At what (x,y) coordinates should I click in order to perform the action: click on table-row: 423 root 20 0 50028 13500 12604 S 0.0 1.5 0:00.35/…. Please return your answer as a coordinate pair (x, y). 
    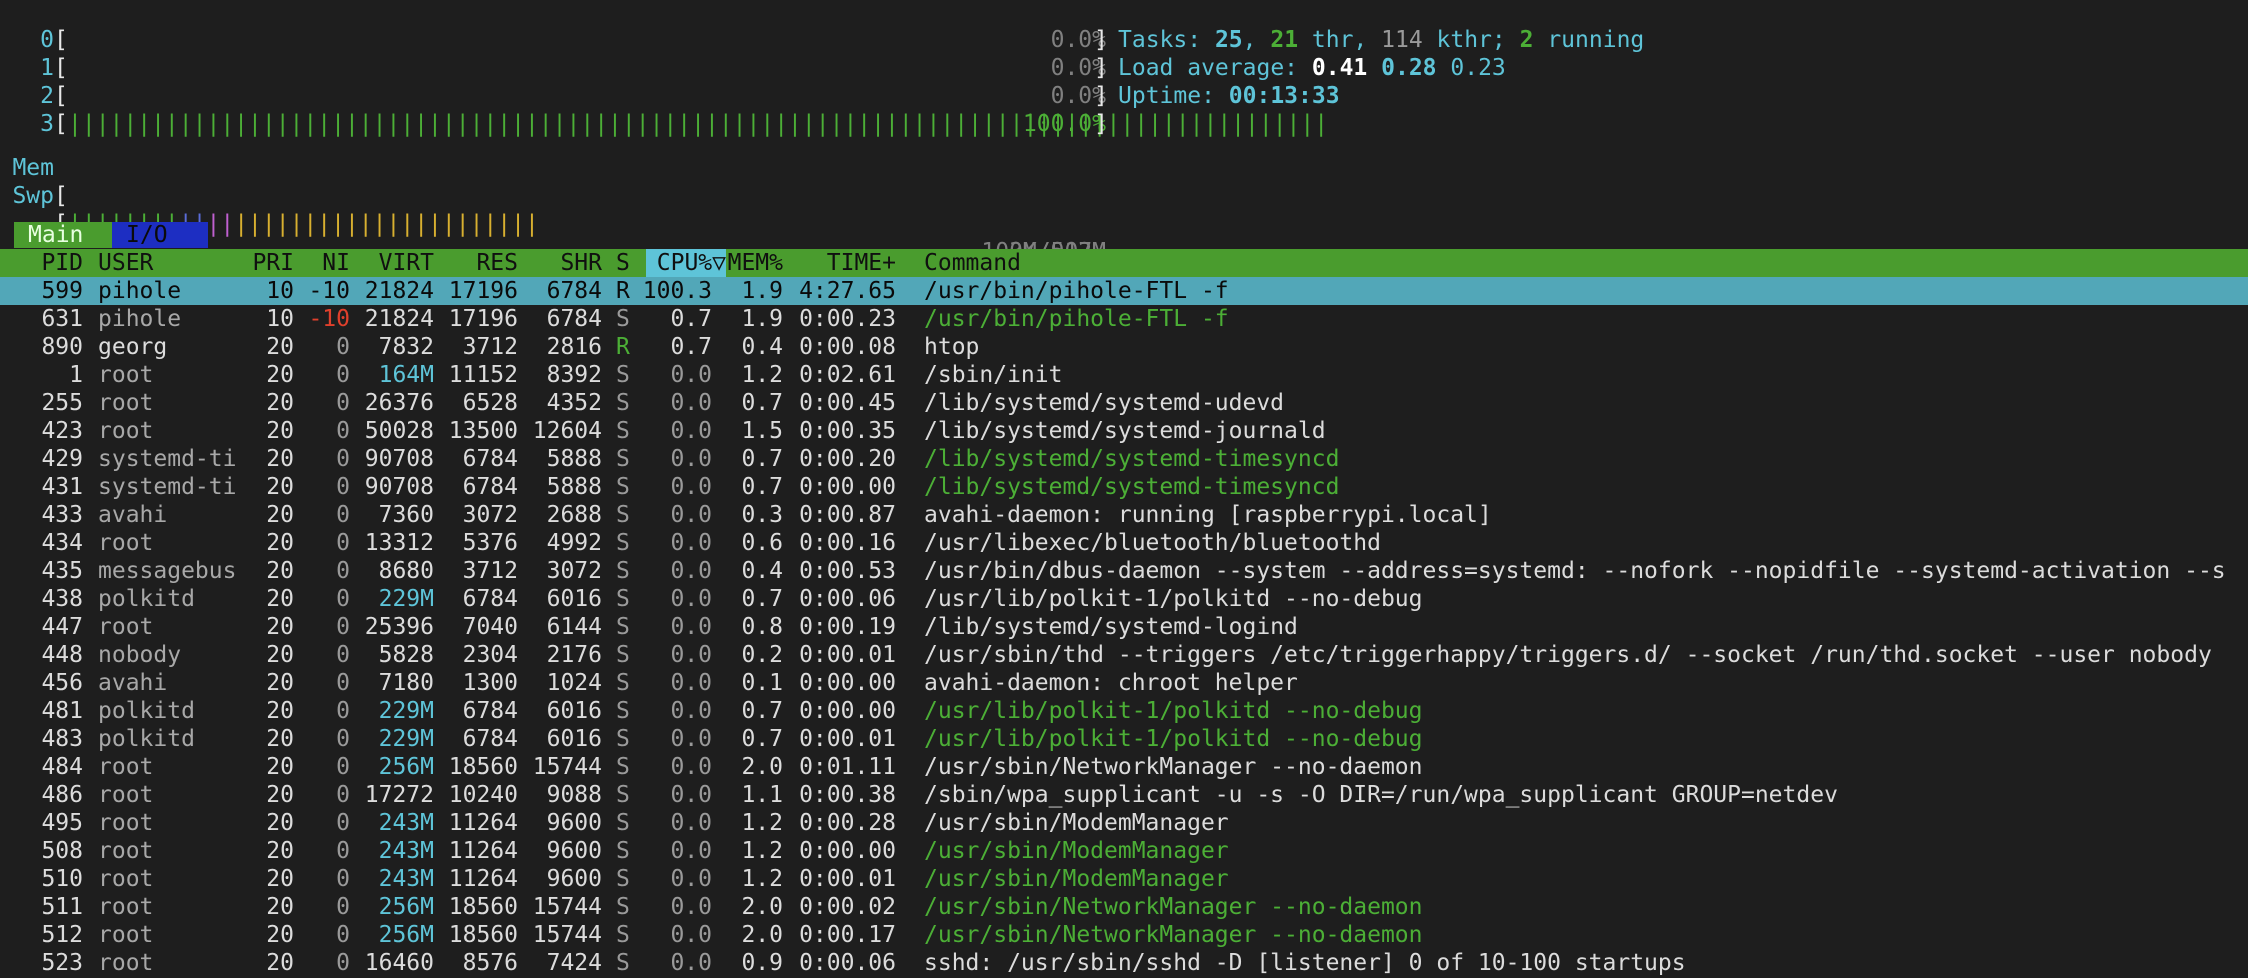
    Looking at the image, I should click on (1124, 431).